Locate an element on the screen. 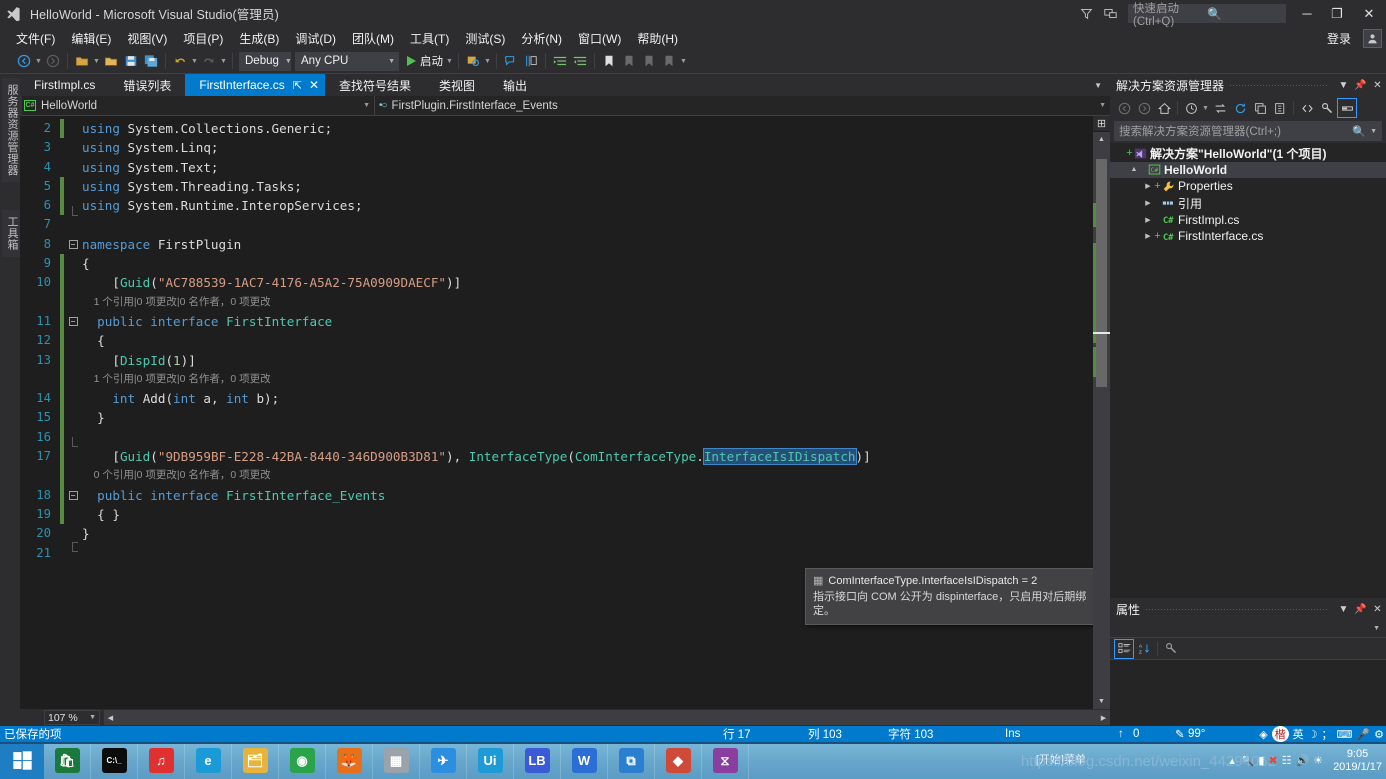 This screenshot has width=1386, height=779. code-line: 9{ is located at coordinates (556, 264).